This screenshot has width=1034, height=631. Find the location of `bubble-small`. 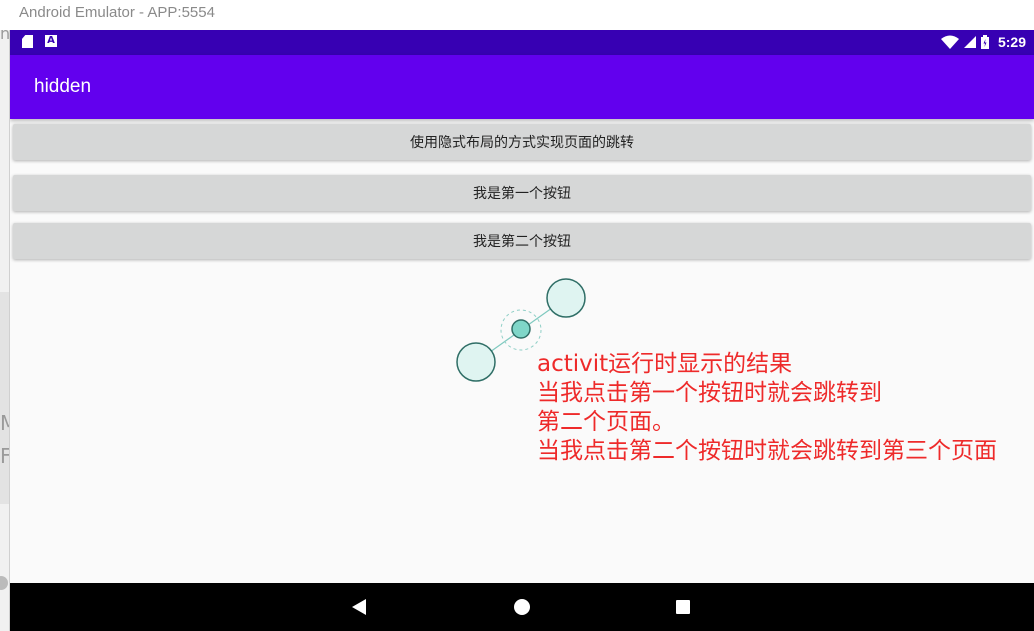

bubble-small is located at coordinates (521, 329).